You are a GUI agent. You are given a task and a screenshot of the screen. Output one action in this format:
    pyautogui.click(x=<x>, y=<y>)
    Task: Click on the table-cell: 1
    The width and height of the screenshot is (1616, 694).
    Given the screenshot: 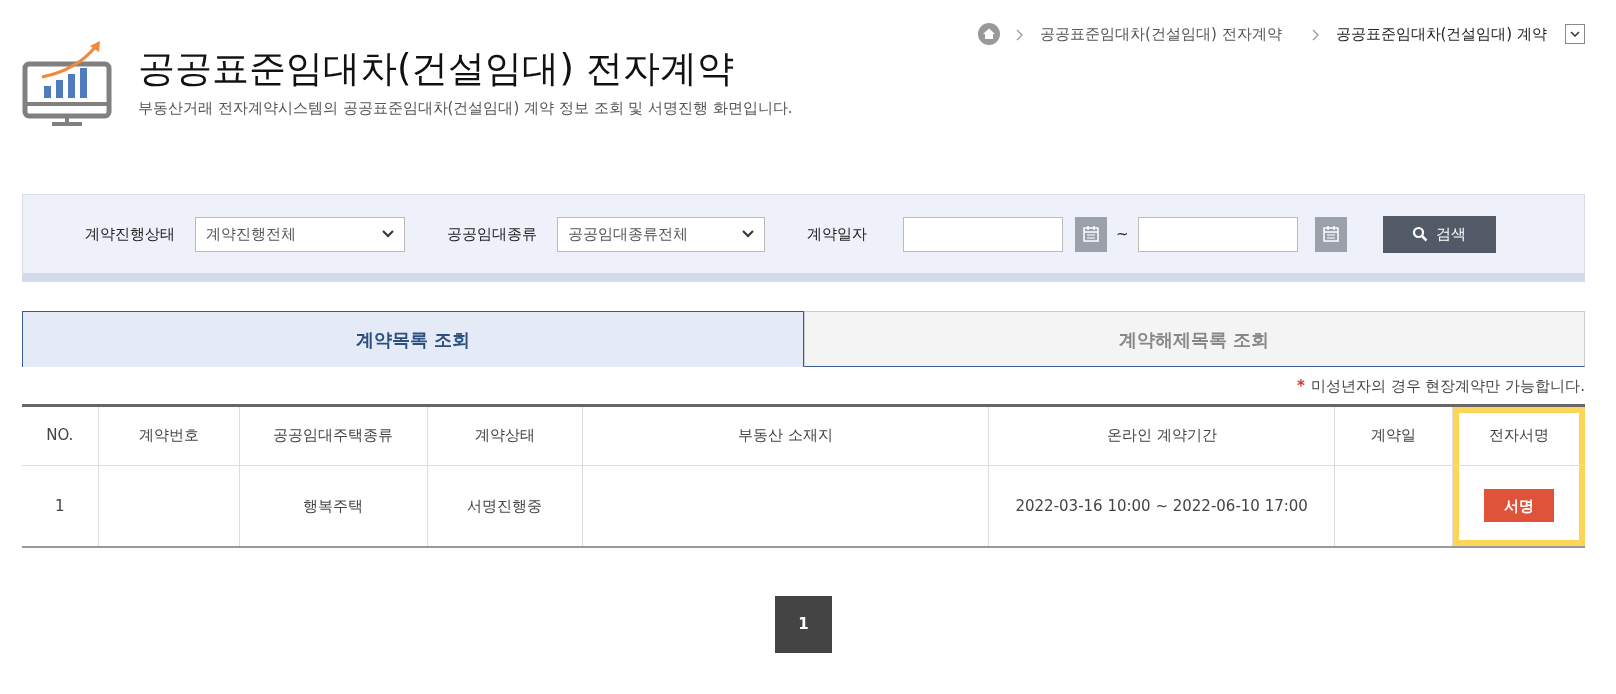 What is the action you would take?
    pyautogui.click(x=60, y=506)
    